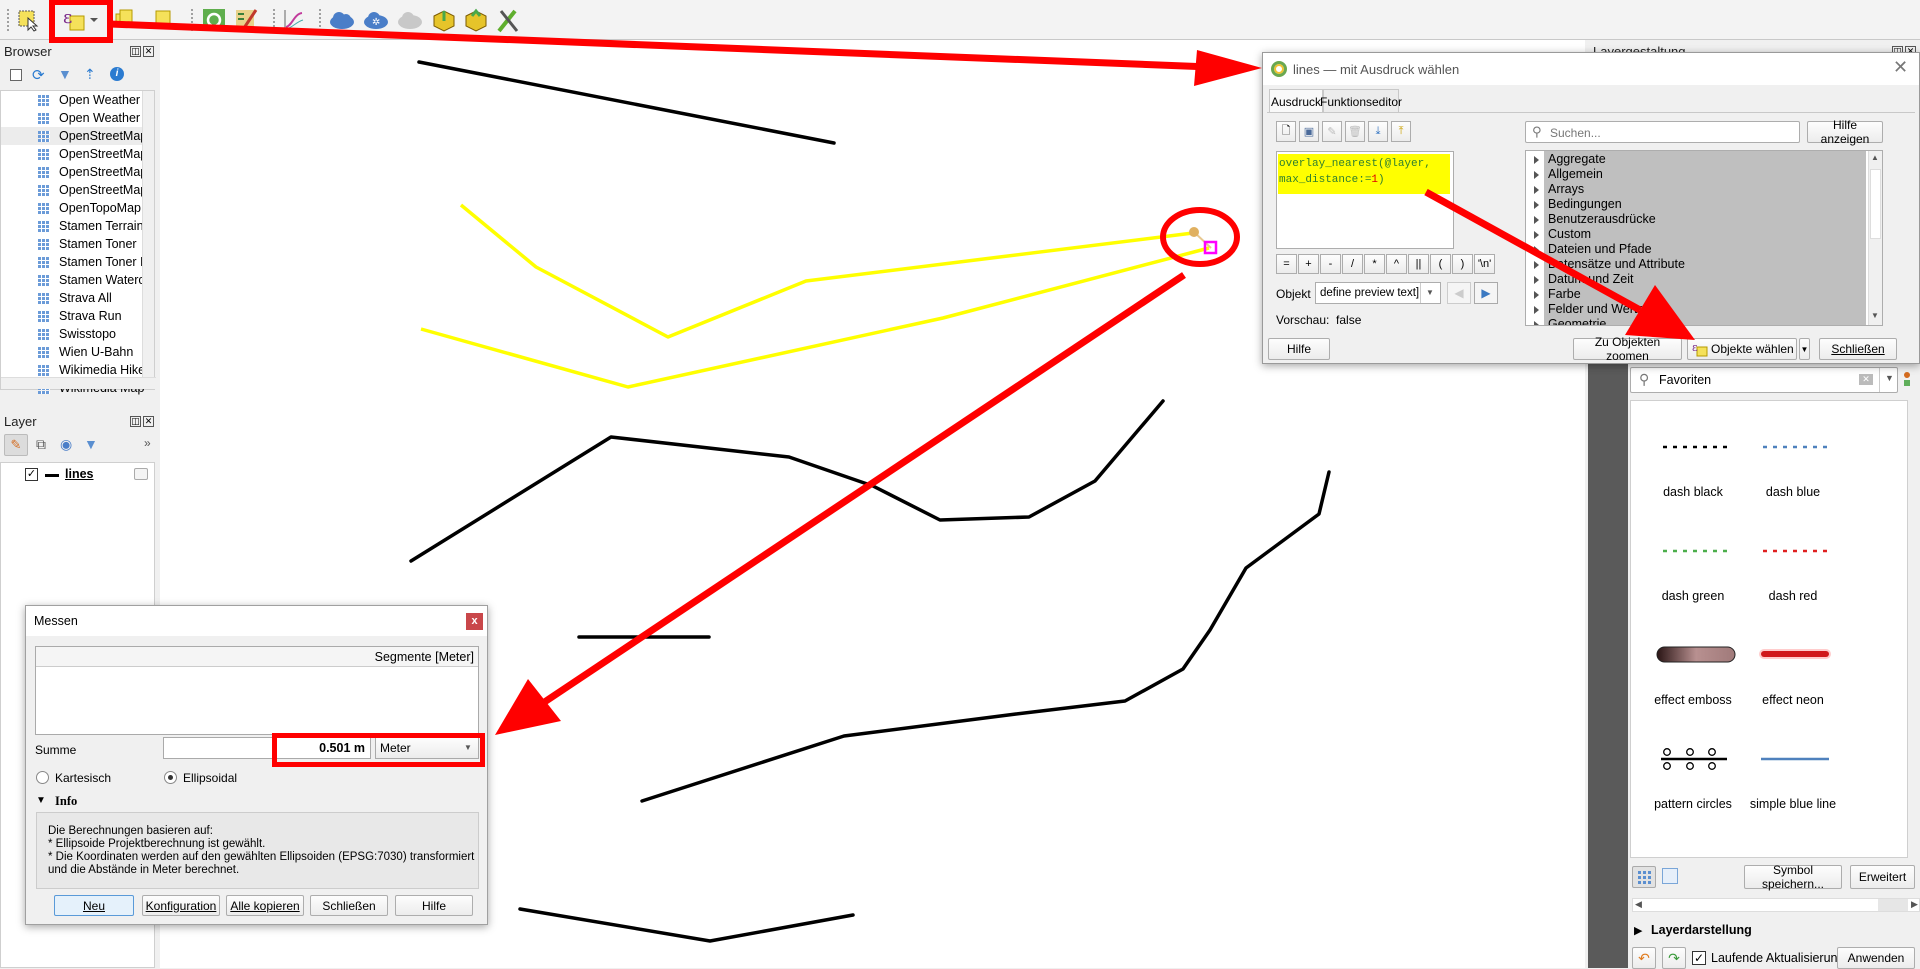 Image resolution: width=1920 pixels, height=969 pixels. What do you see at coordinates (1378, 131) in the screenshot?
I see `import-icon: ⤓` at bounding box center [1378, 131].